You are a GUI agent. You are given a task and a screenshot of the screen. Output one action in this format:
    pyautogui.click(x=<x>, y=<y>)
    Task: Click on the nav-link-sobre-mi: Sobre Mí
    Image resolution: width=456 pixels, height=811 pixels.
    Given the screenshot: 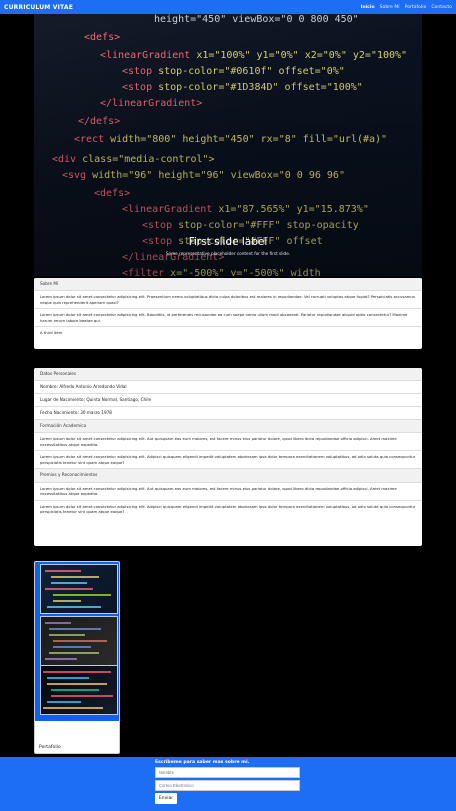 What is the action you would take?
    pyautogui.click(x=390, y=7)
    